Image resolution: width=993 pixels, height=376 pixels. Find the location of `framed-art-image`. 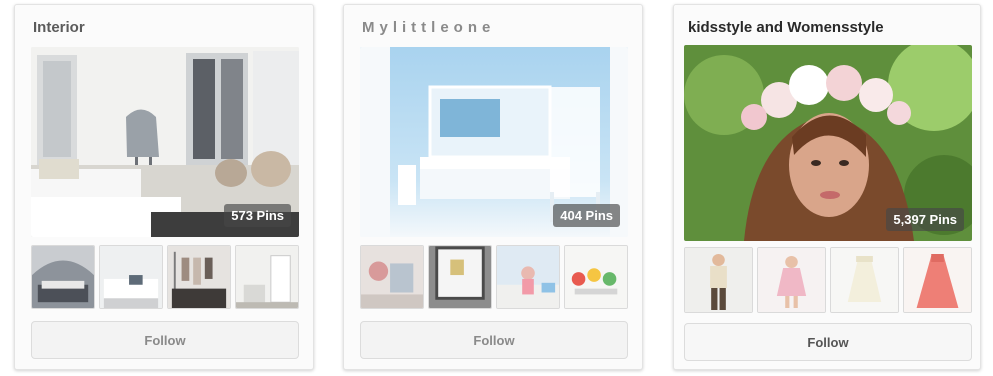

framed-art-image is located at coordinates (460, 277).